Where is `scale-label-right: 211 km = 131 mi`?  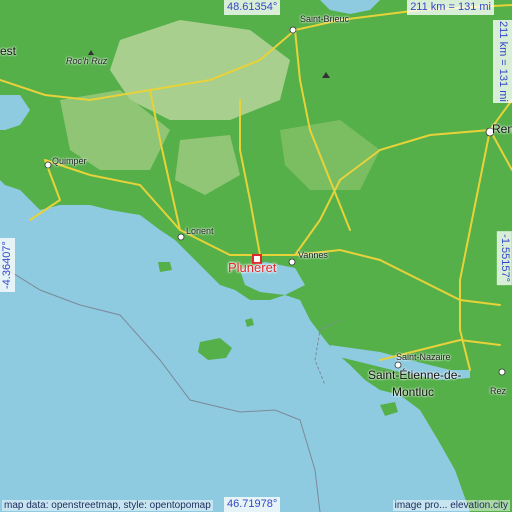
scale-label-right: 211 km = 131 mi is located at coordinates (502, 61).